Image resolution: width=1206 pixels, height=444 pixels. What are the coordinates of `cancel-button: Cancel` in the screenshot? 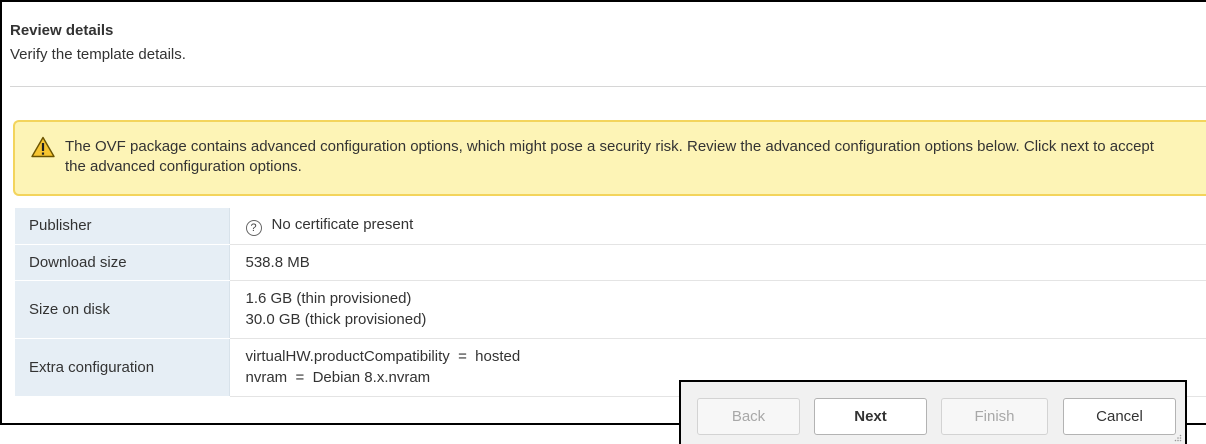 It's located at (1119, 416).